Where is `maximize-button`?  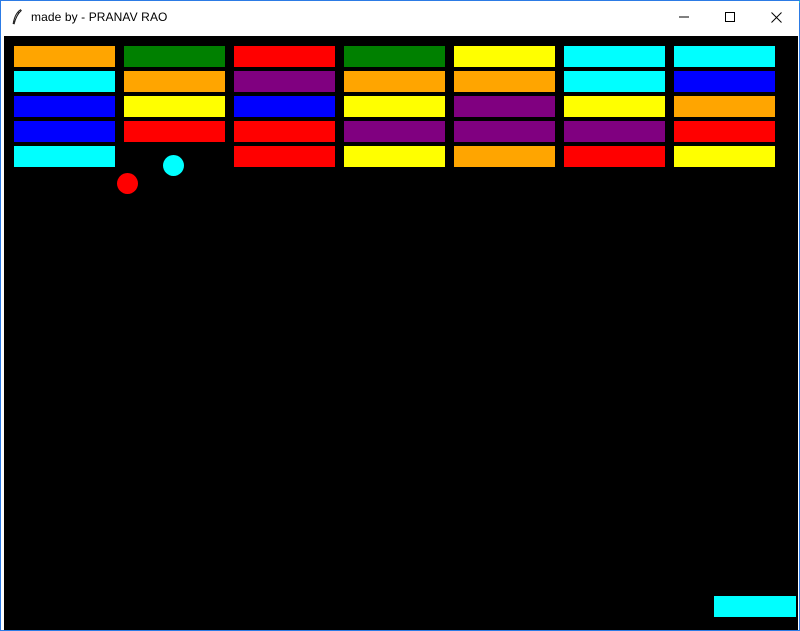
maximize-button is located at coordinates (730, 17).